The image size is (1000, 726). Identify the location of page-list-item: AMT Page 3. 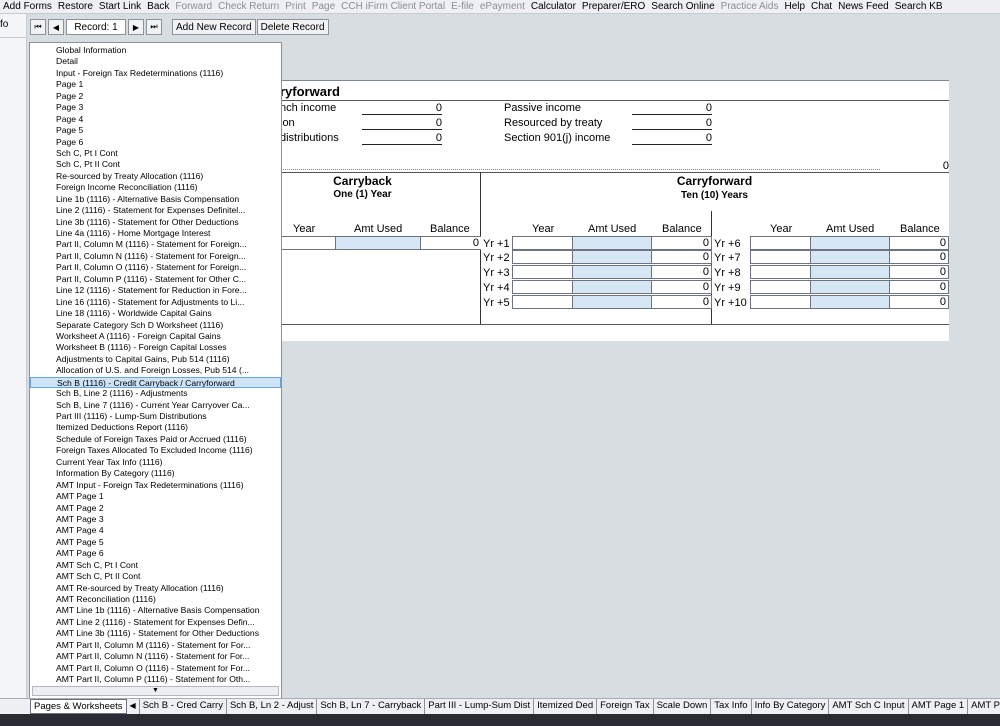
(155, 519).